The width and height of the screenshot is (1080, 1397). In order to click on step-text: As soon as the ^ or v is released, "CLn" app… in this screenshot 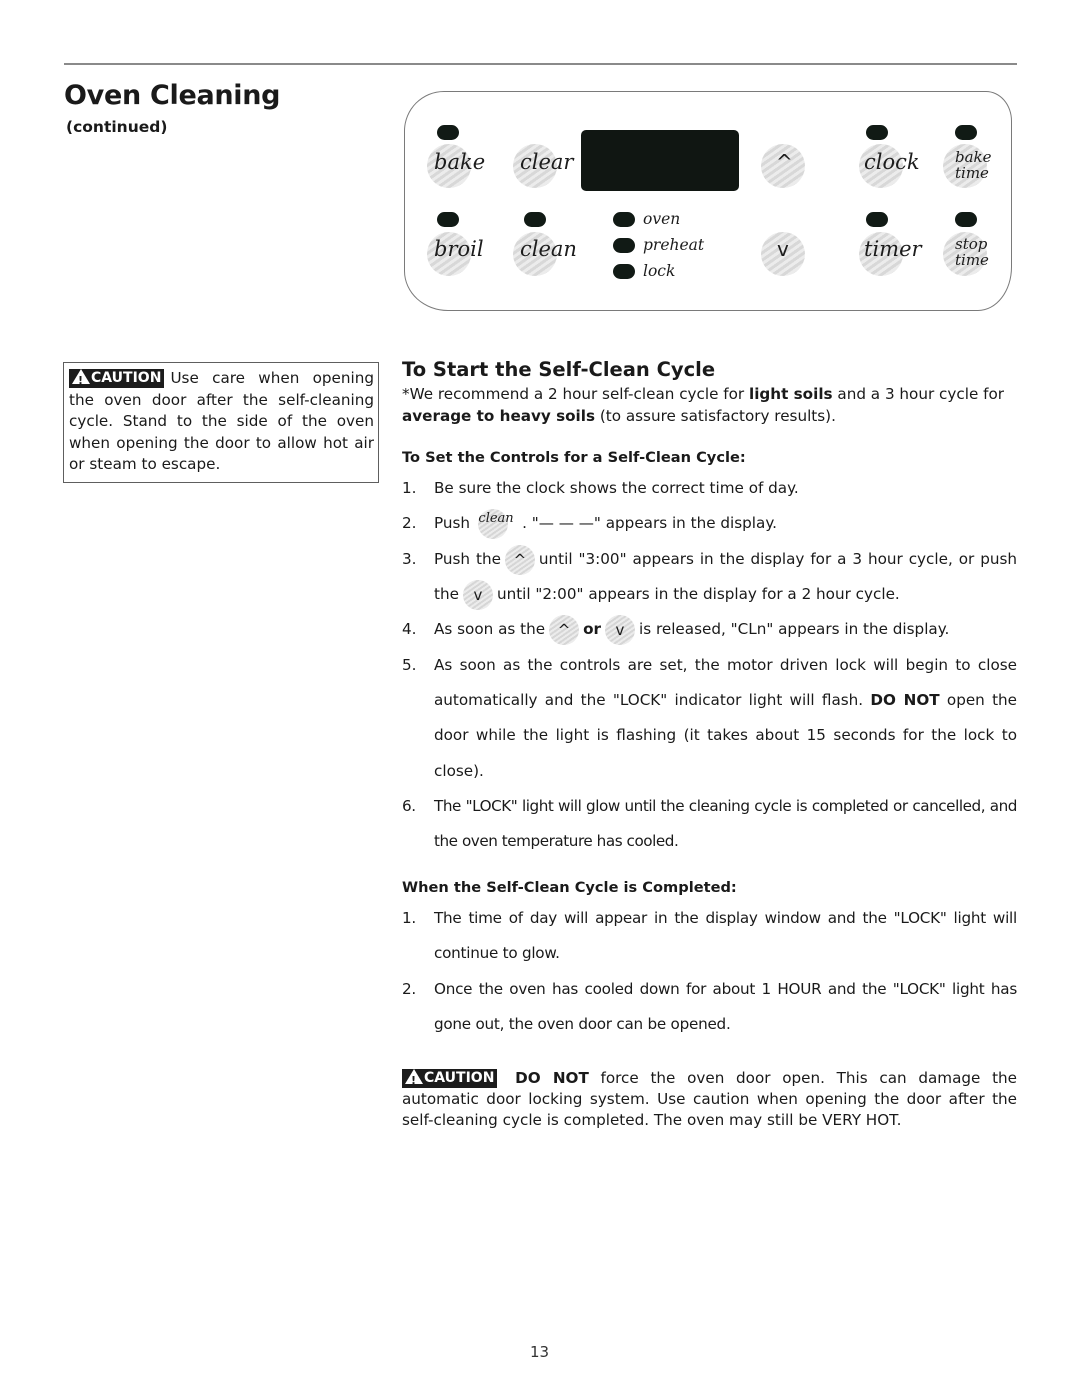, I will do `click(725, 629)`.